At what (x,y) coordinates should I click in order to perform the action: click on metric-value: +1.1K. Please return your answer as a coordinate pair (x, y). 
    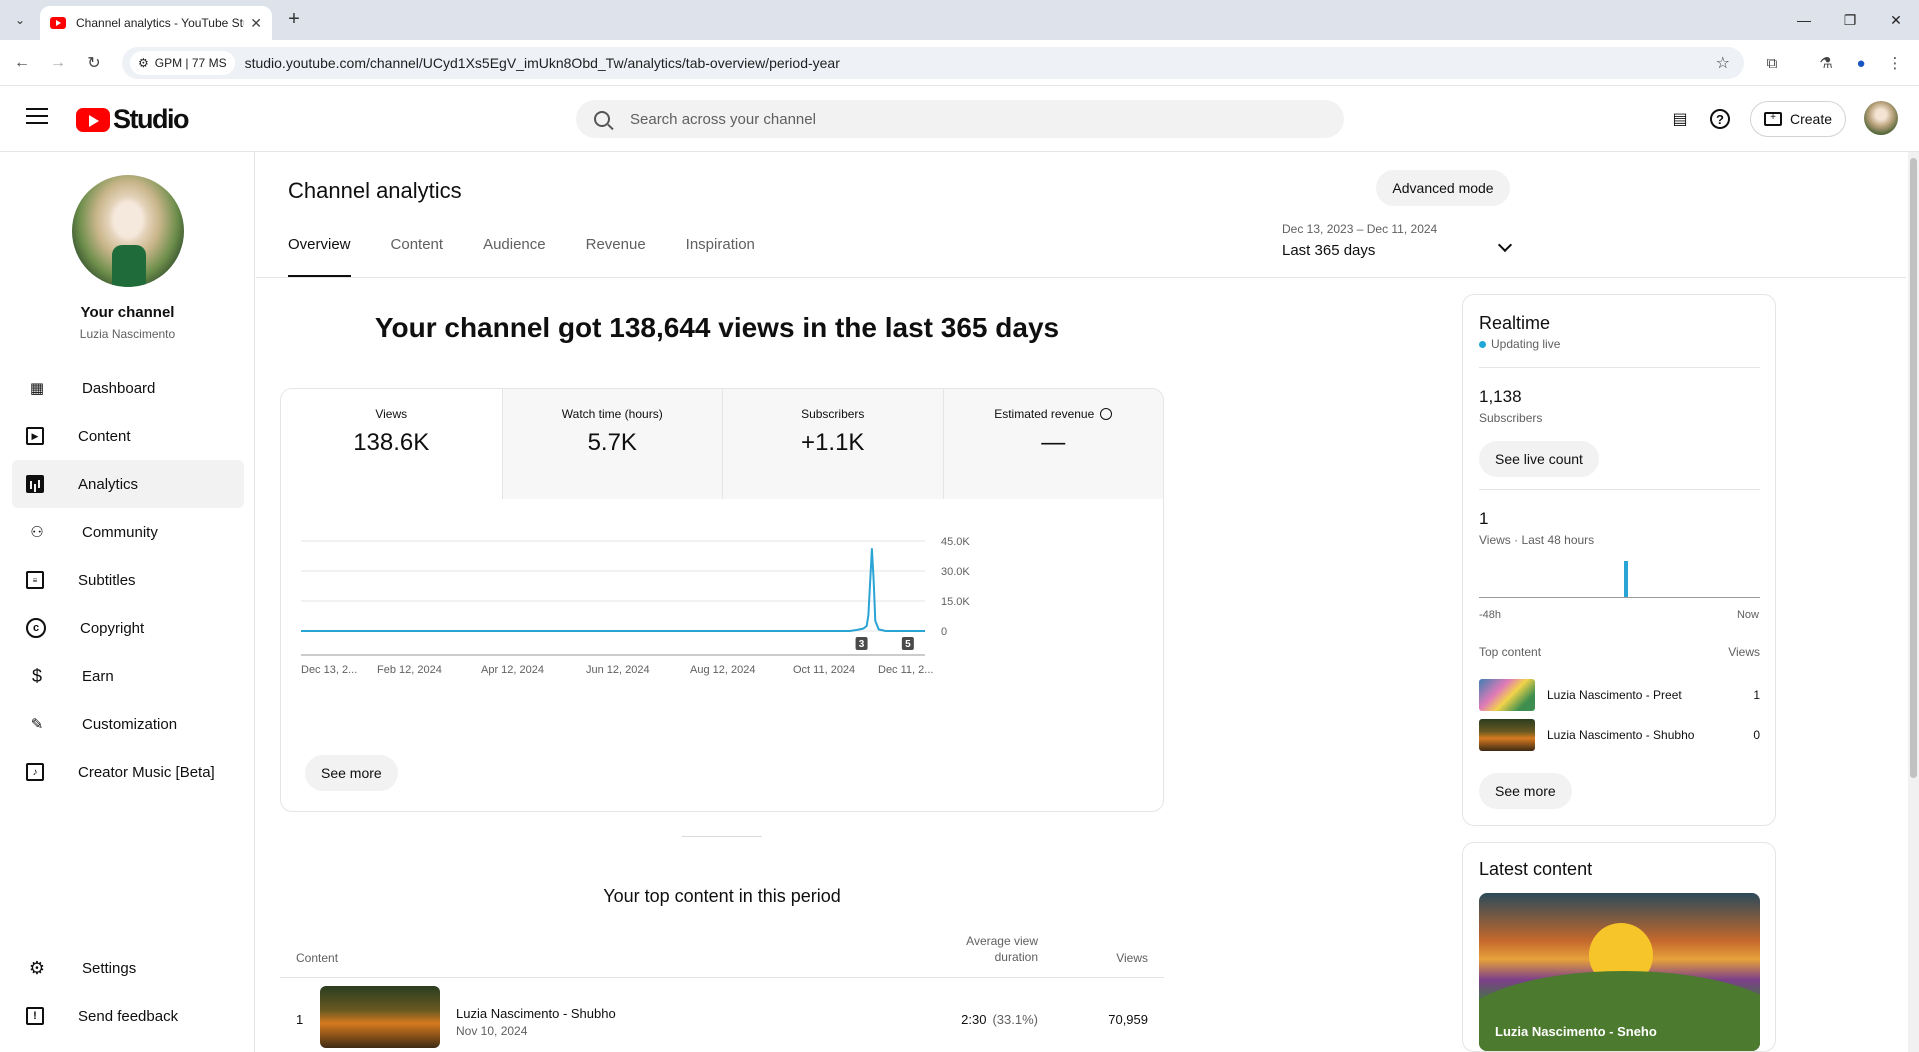
    Looking at the image, I should click on (833, 442).